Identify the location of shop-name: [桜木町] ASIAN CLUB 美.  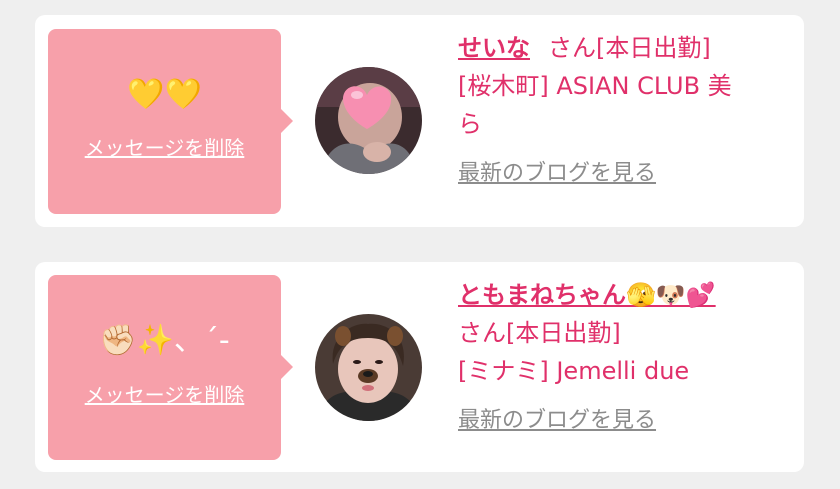
(595, 86).